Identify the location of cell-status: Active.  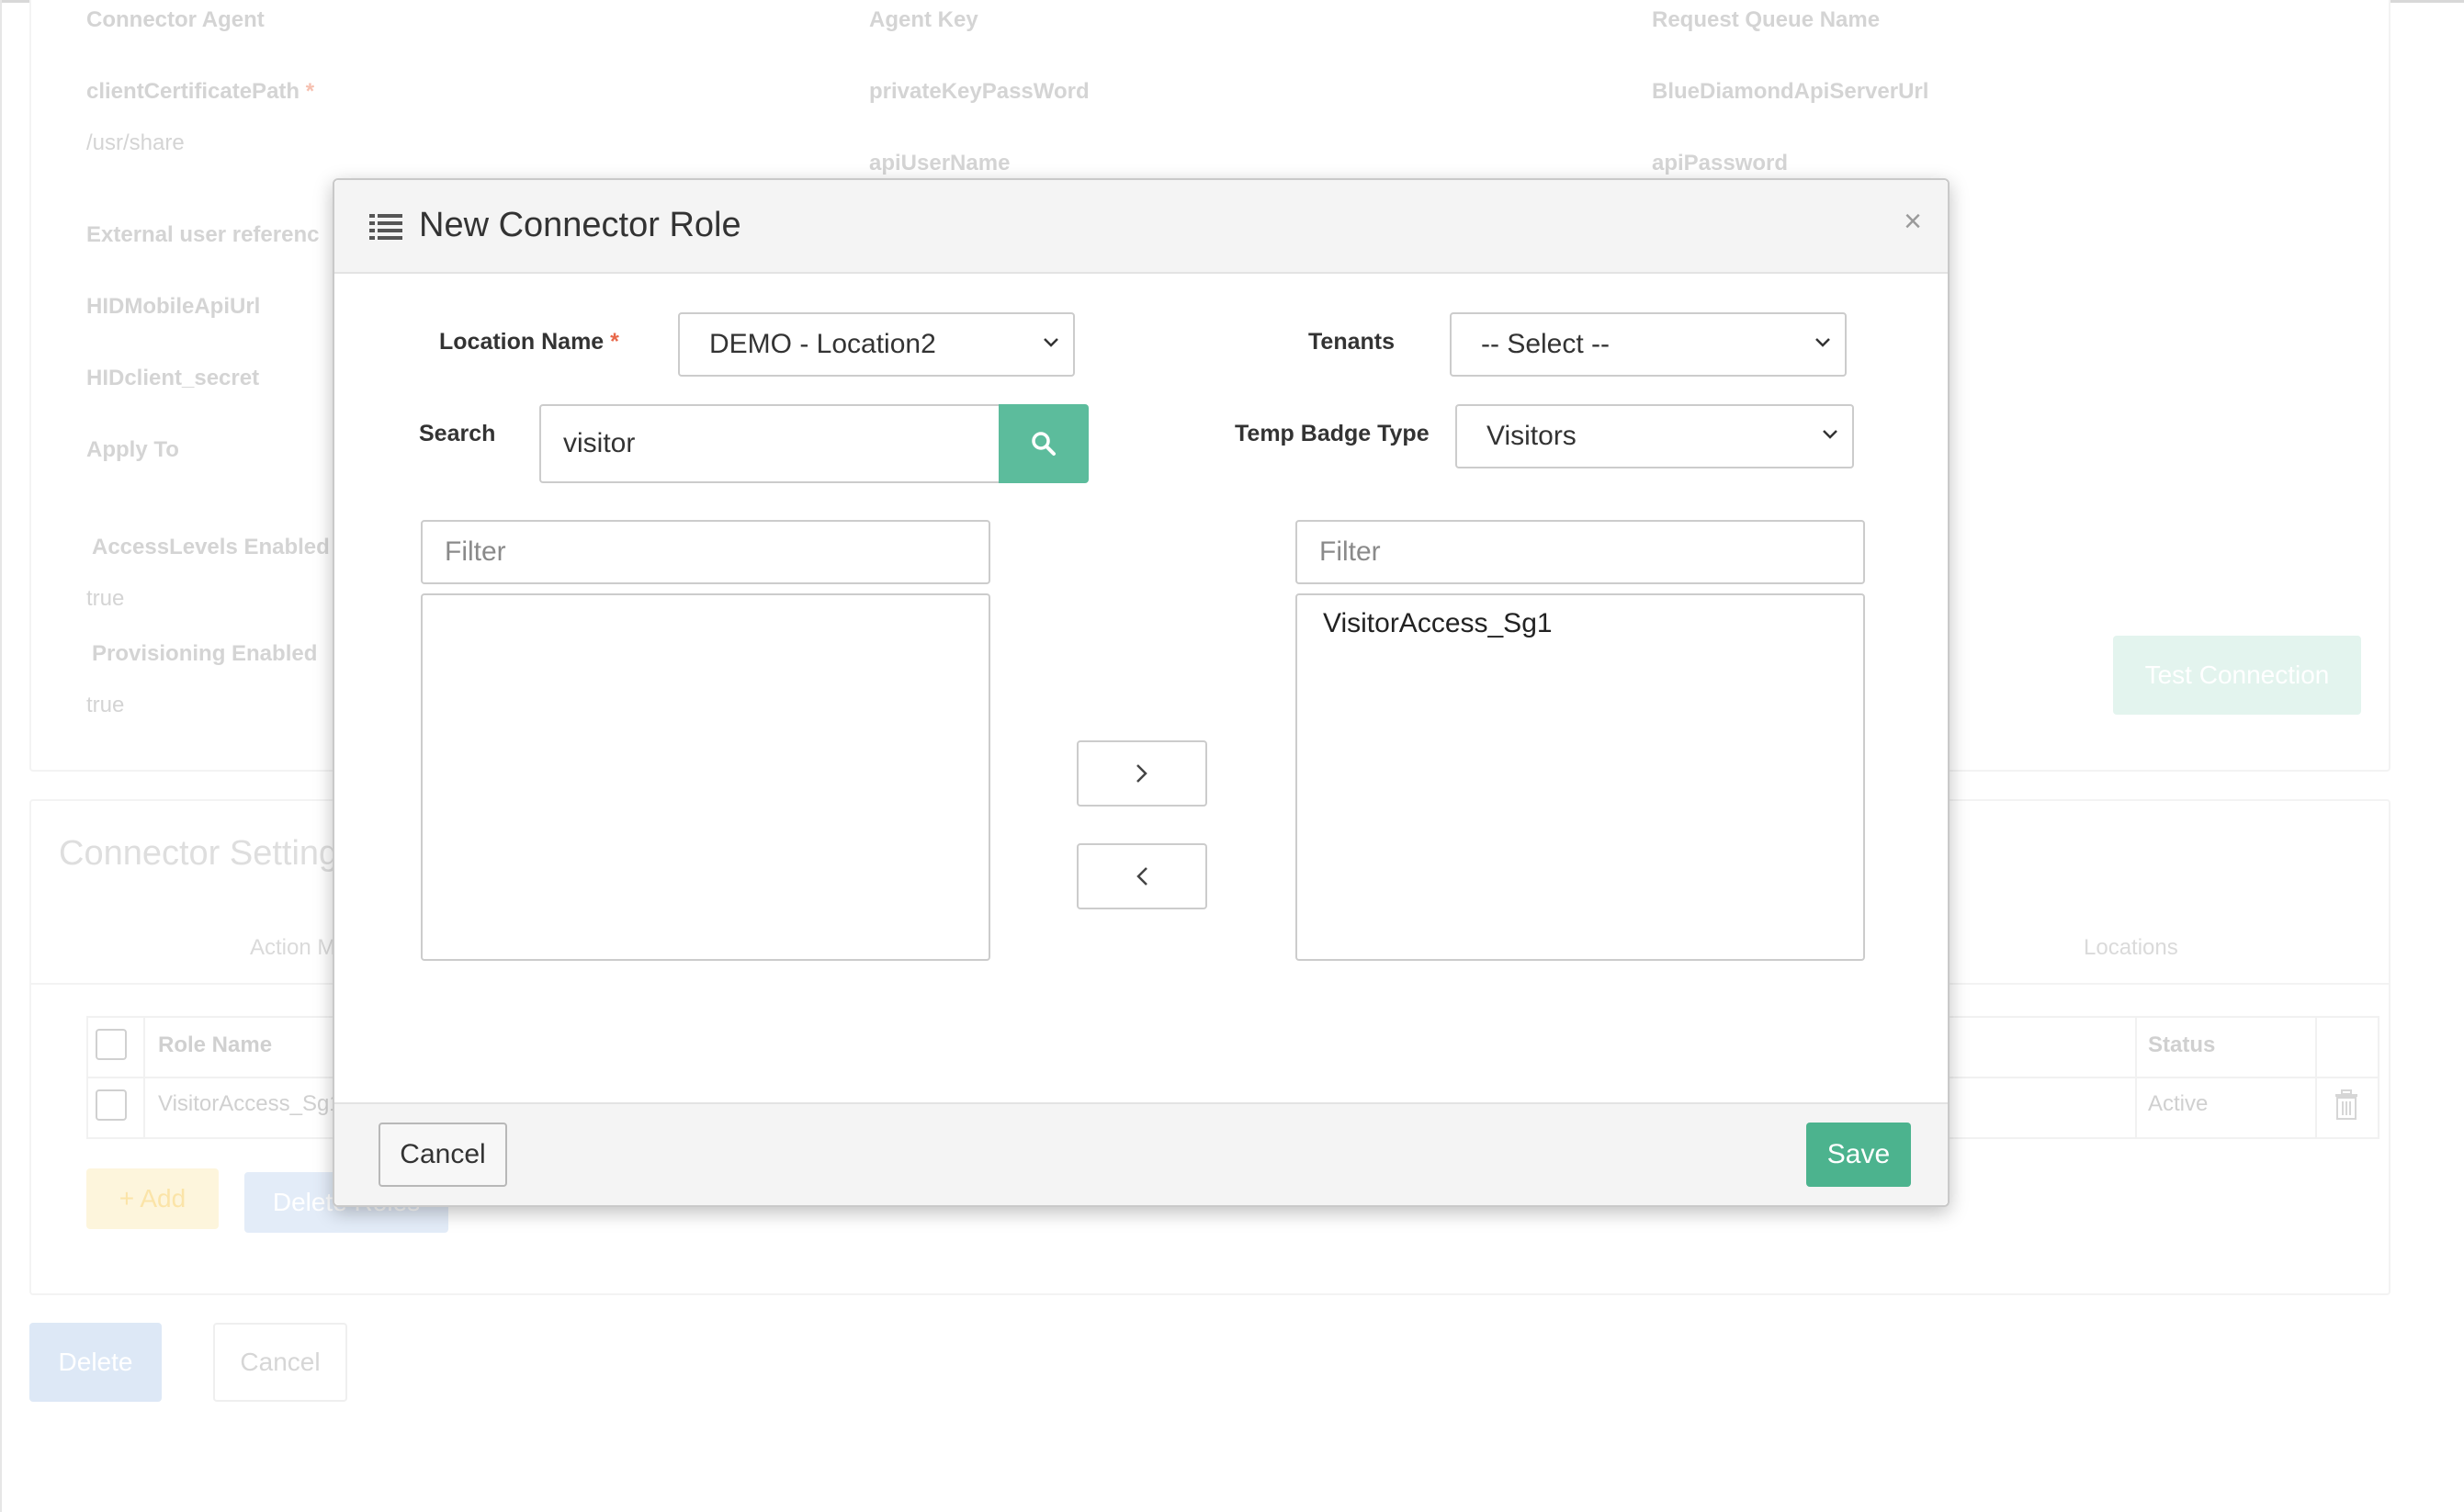
(2178, 1103).